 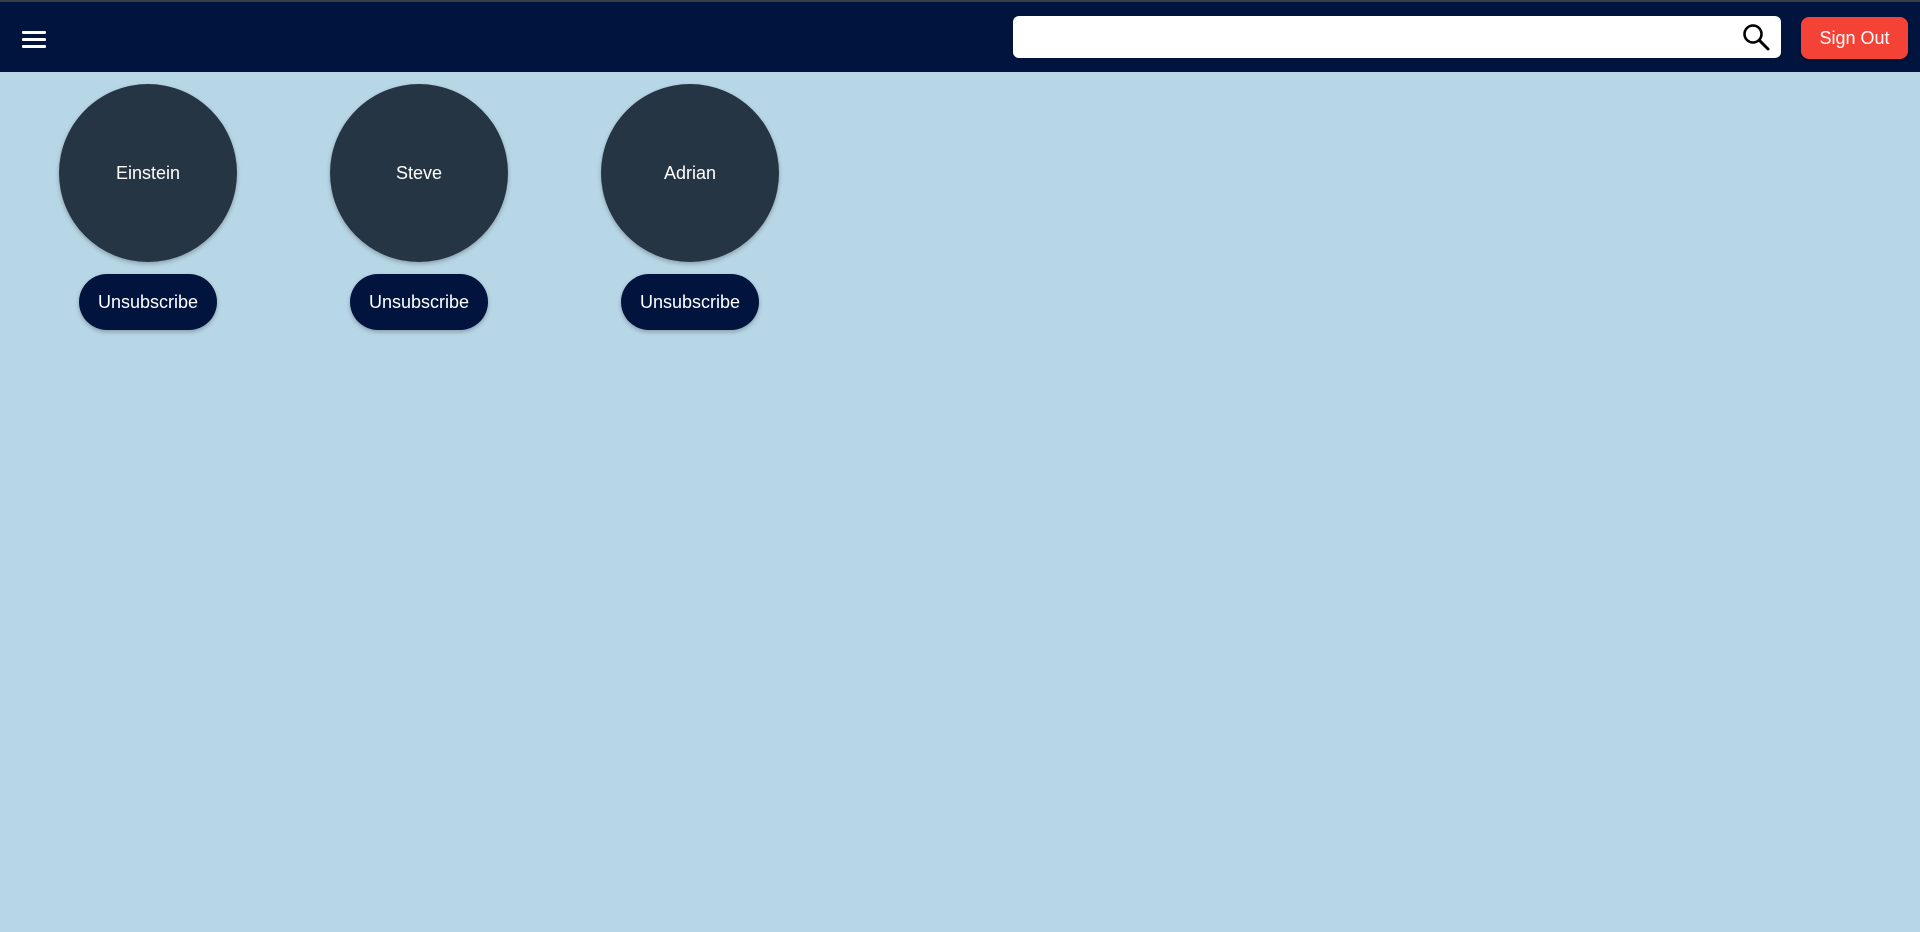 I want to click on subscription-name: Adrian, so click(x=690, y=172).